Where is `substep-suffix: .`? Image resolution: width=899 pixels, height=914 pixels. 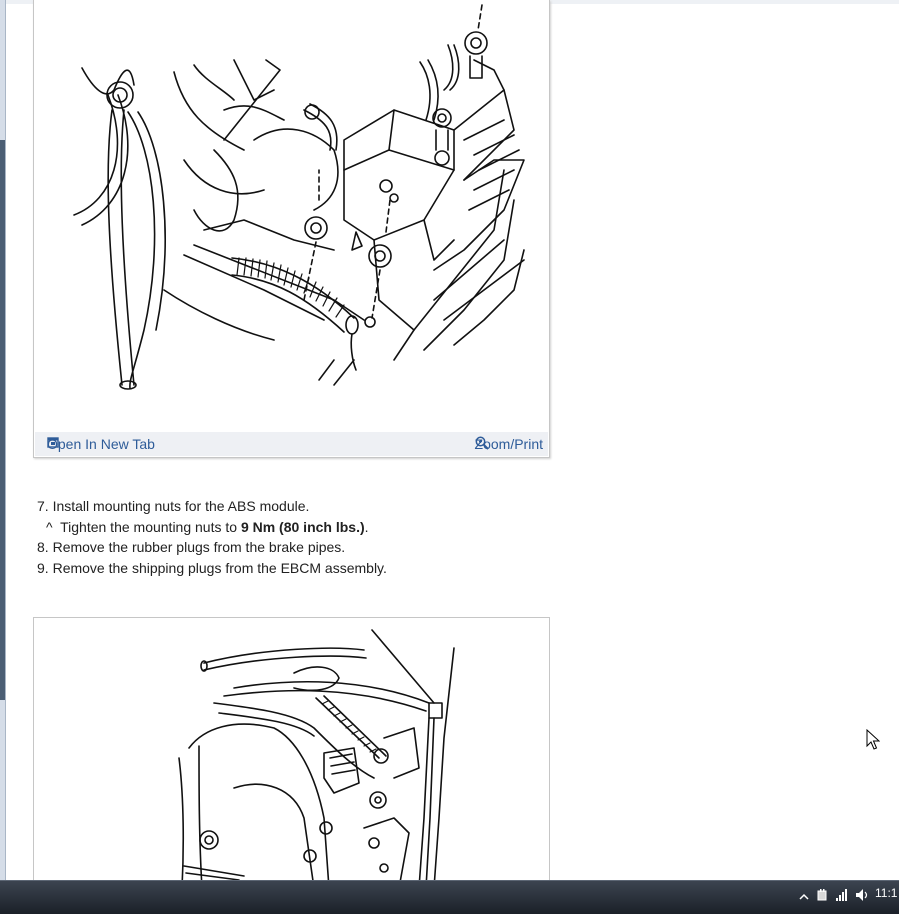 substep-suffix: . is located at coordinates (366, 526).